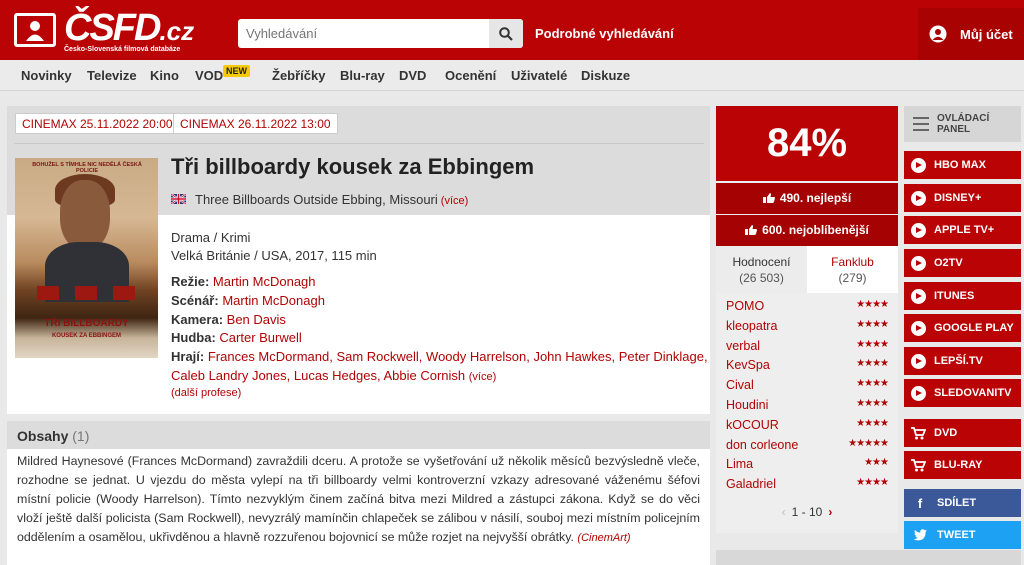 The width and height of the screenshot is (1024, 565). What do you see at coordinates (807, 464) in the screenshot?
I see `user-rating-row: Lima ★★★` at bounding box center [807, 464].